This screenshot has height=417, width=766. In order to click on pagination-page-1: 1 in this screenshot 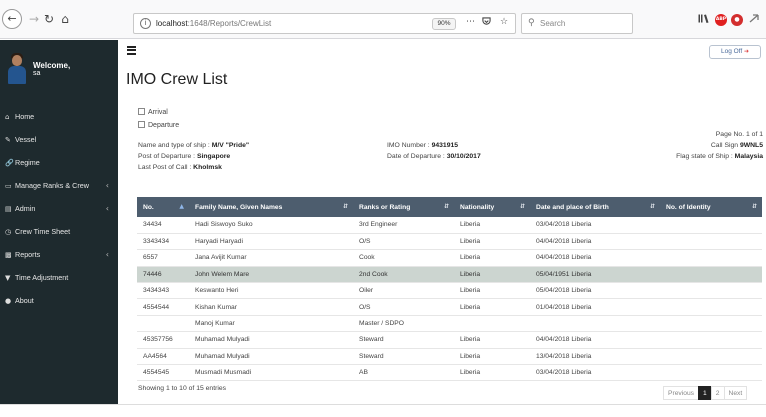, I will do `click(705, 393)`.